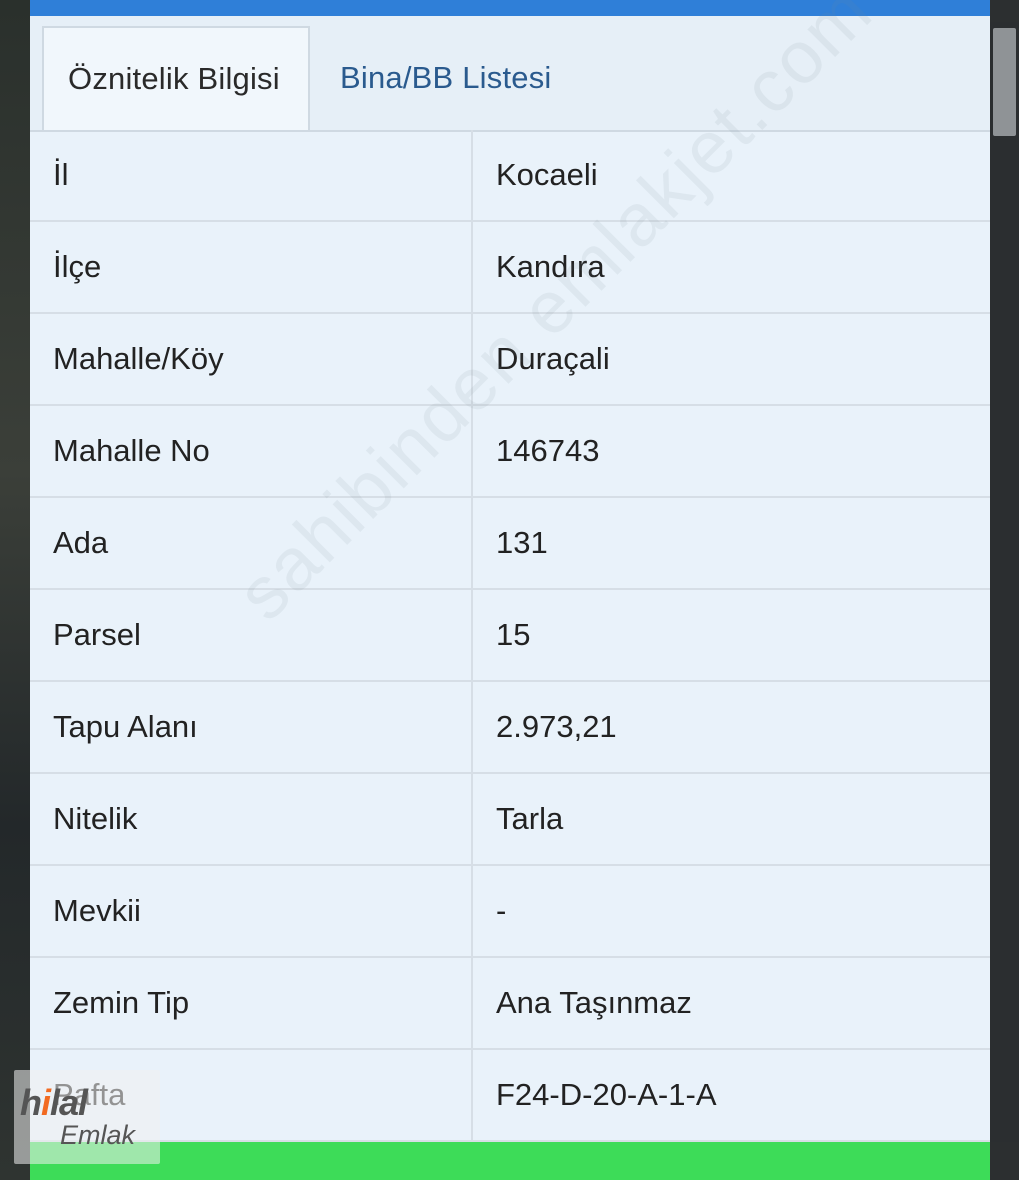 The width and height of the screenshot is (1019, 1180). Describe the element at coordinates (251, 359) in the screenshot. I see `attribute-label: Mahalle/Köy` at that location.